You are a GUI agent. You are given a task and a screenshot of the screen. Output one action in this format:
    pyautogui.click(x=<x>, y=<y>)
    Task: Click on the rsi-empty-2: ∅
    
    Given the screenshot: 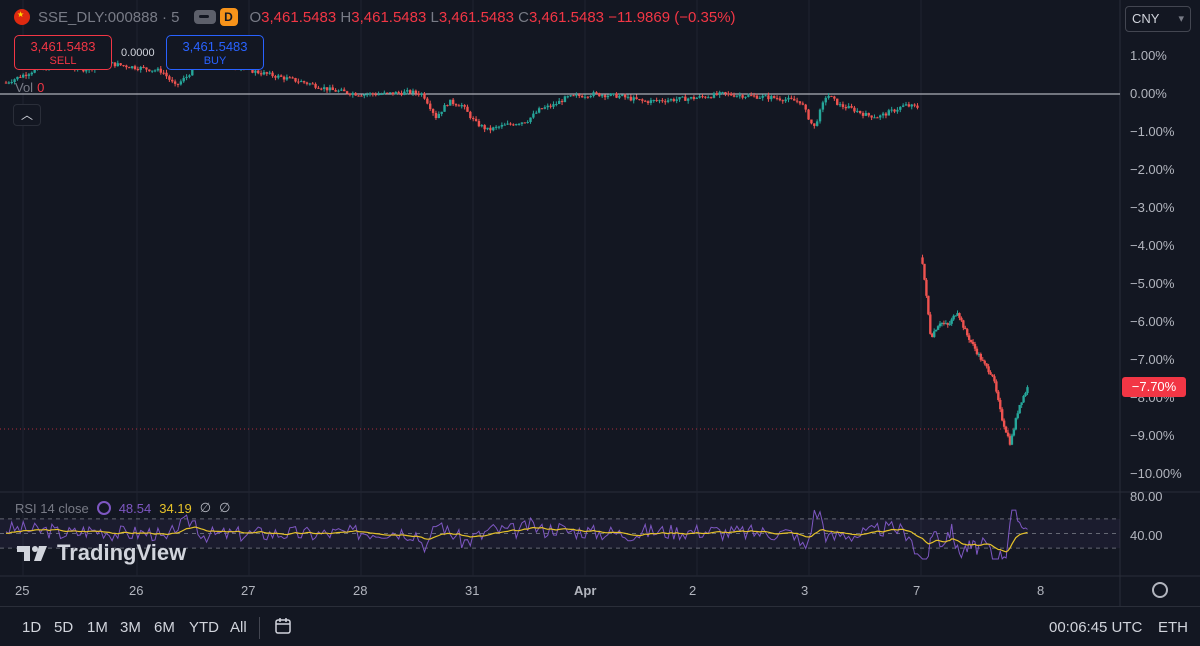 What is the action you would take?
    pyautogui.click(x=225, y=507)
    